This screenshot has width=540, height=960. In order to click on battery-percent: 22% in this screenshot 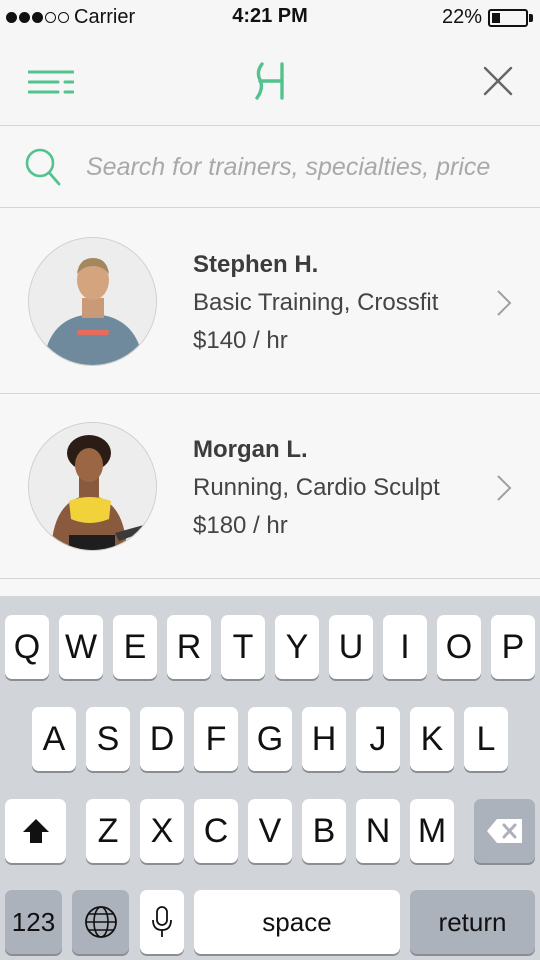, I will do `click(461, 17)`.